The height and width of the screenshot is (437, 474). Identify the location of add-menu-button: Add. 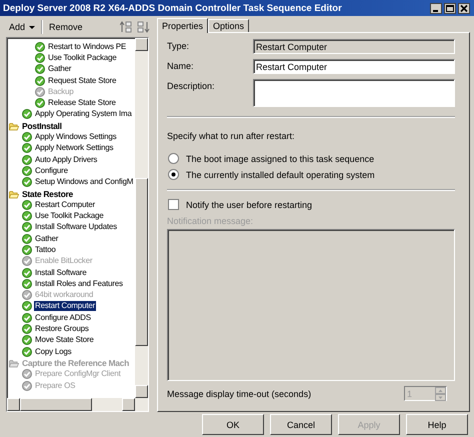
(22, 27).